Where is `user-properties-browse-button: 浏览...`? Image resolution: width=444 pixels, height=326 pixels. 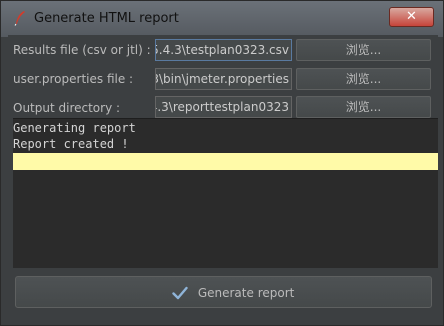 user-properties-browse-button: 浏览... is located at coordinates (363, 79).